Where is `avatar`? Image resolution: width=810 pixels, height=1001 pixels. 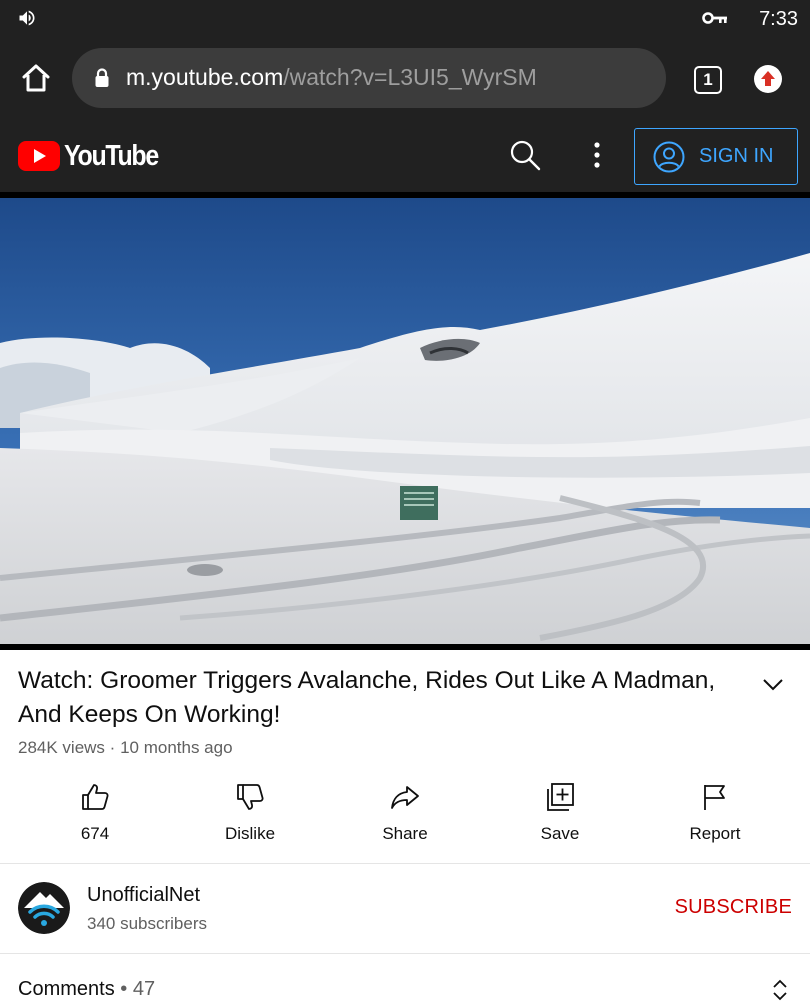 avatar is located at coordinates (44, 908).